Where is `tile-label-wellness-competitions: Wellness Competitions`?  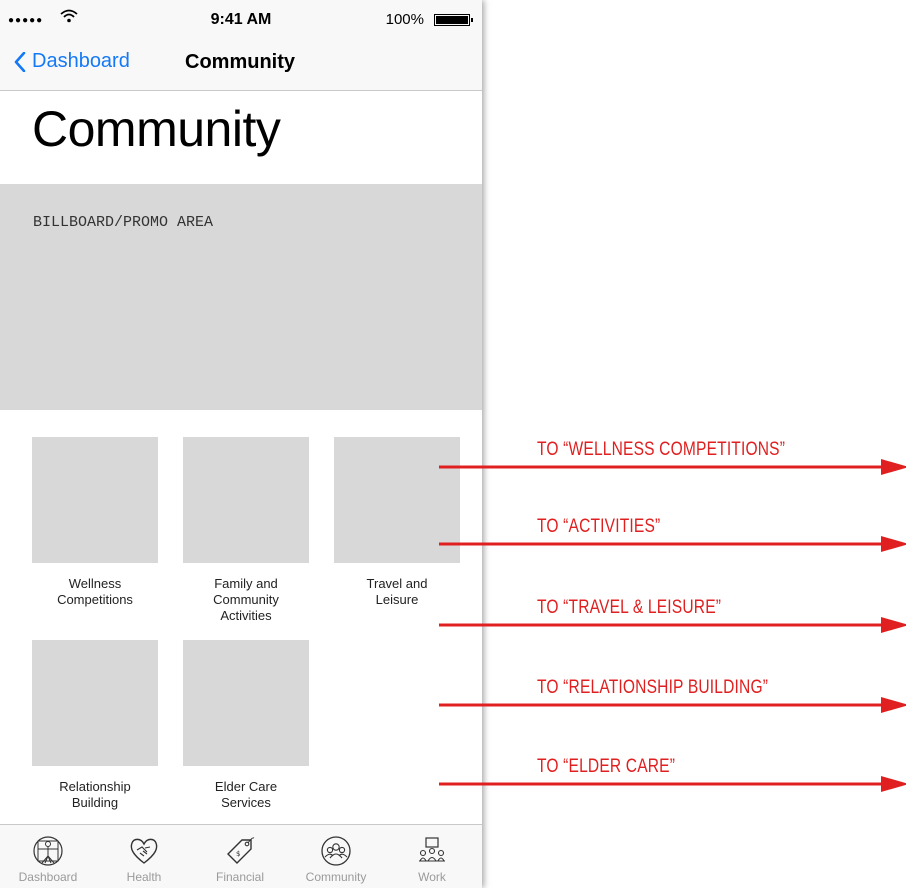 tile-label-wellness-competitions: Wellness Competitions is located at coordinates (95, 591).